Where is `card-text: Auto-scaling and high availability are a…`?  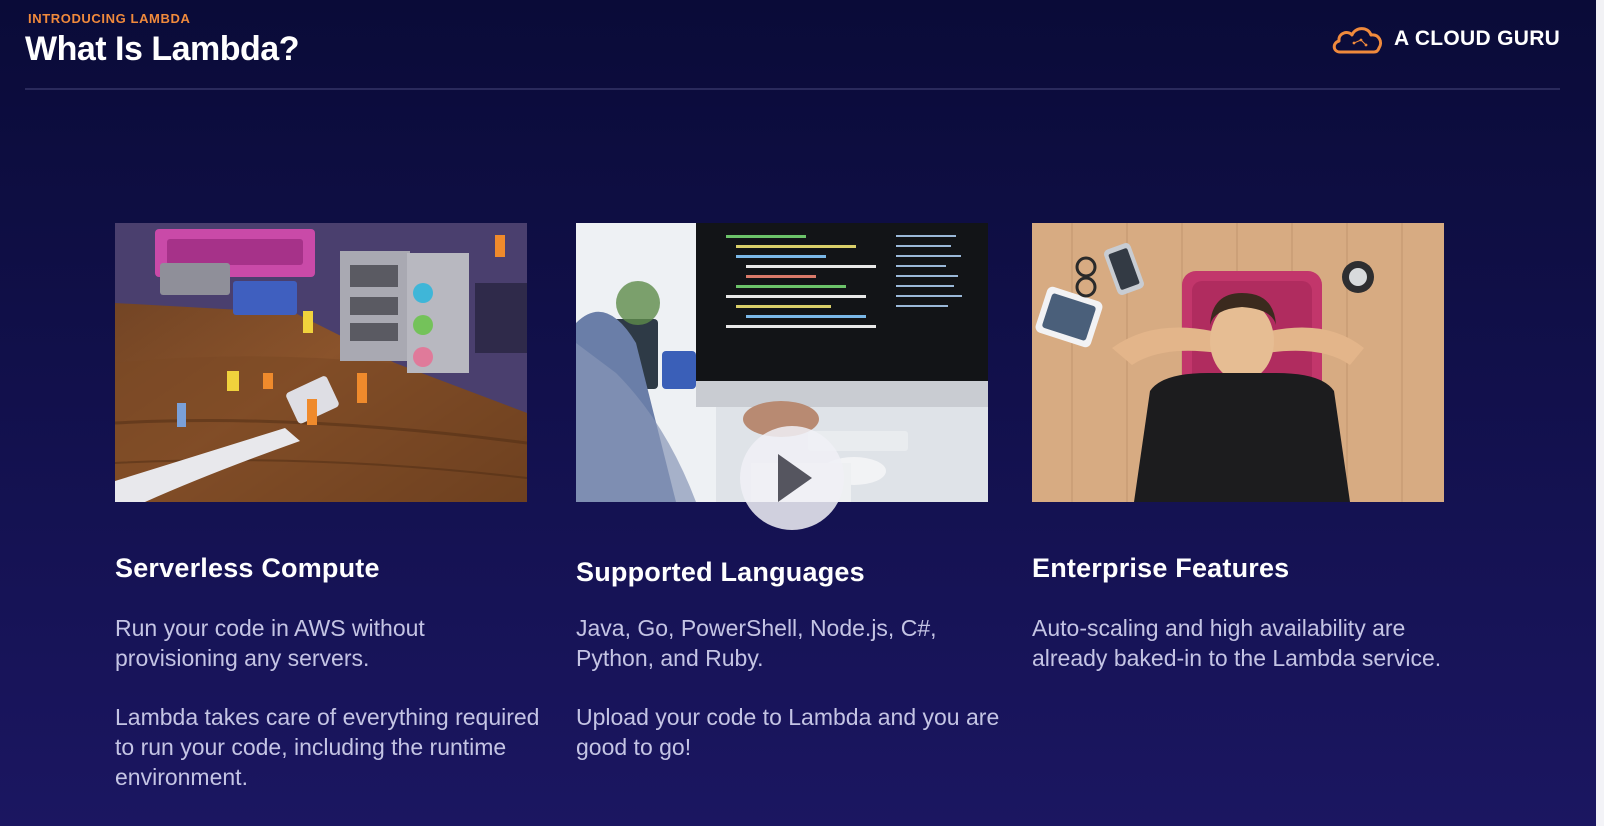 card-text: Auto-scaling and high availability are a… is located at coordinates (1237, 643).